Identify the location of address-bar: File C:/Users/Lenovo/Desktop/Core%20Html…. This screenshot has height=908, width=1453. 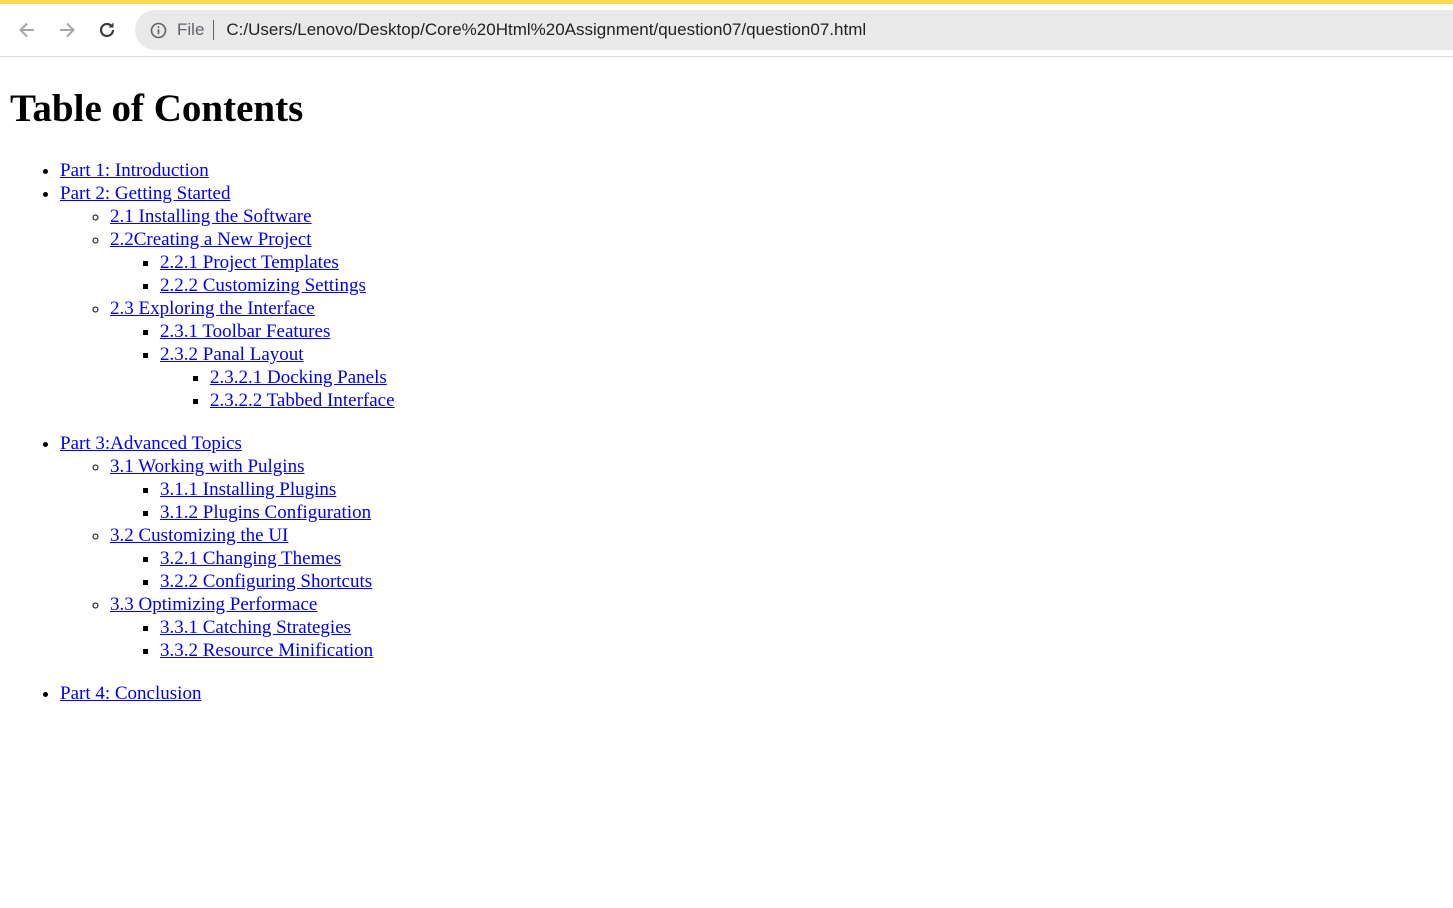
(794, 30).